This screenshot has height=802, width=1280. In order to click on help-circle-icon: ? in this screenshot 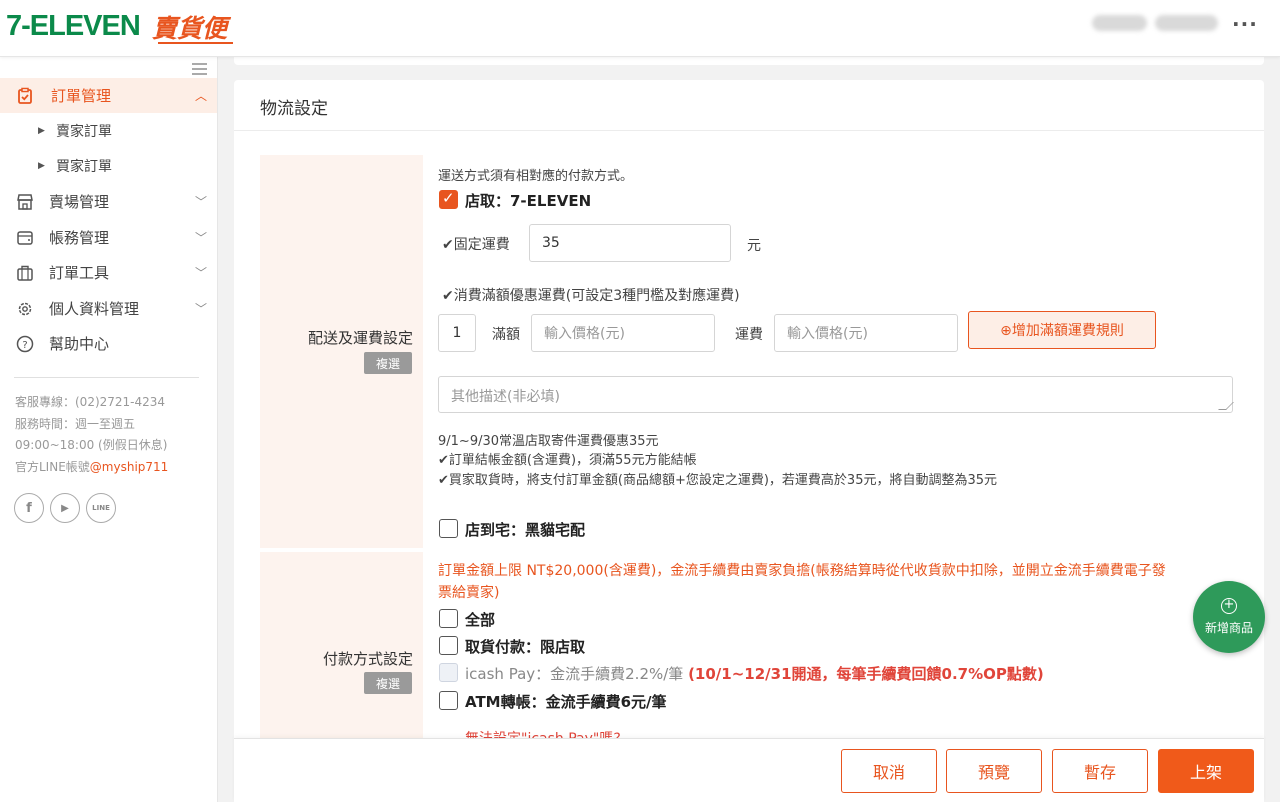, I will do `click(25, 343)`.